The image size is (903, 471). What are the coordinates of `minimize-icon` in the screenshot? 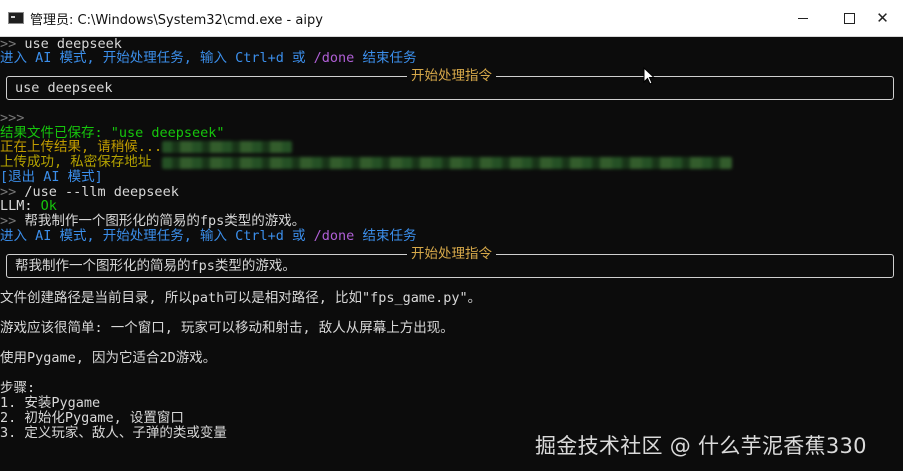 It's located at (803, 18).